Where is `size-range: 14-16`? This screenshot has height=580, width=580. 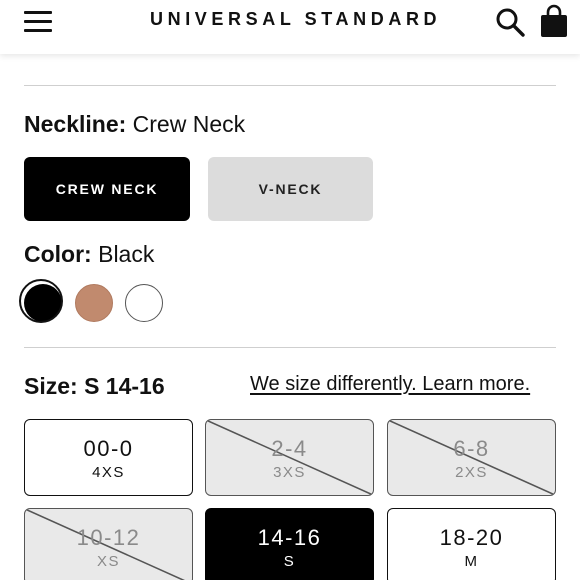
size-range: 14-16 is located at coordinates (289, 537).